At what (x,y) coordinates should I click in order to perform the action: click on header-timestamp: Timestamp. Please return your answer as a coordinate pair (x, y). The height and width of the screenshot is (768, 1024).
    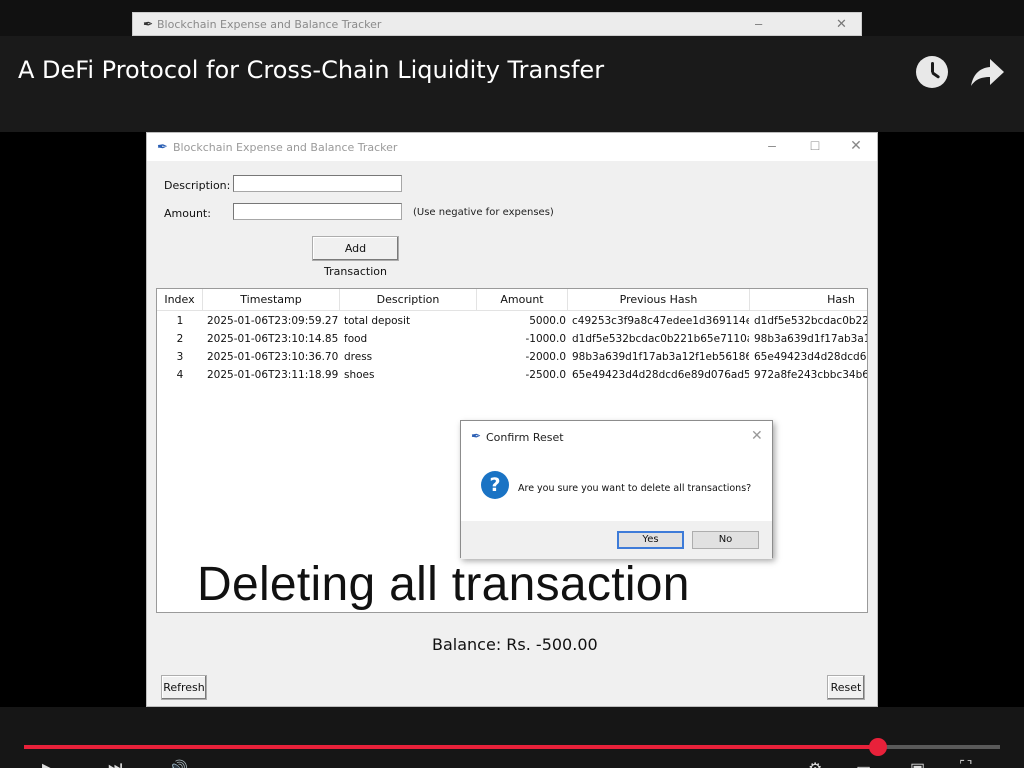
    Looking at the image, I should click on (271, 300).